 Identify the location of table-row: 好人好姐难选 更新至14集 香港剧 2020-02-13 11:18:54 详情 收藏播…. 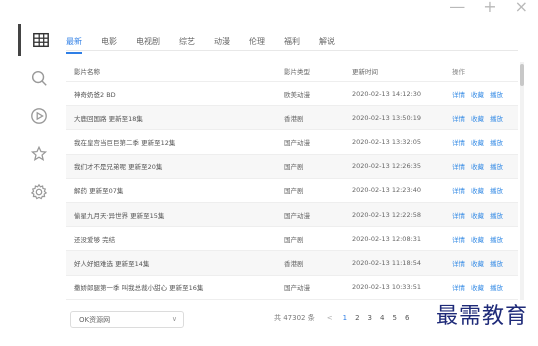
(292, 263).